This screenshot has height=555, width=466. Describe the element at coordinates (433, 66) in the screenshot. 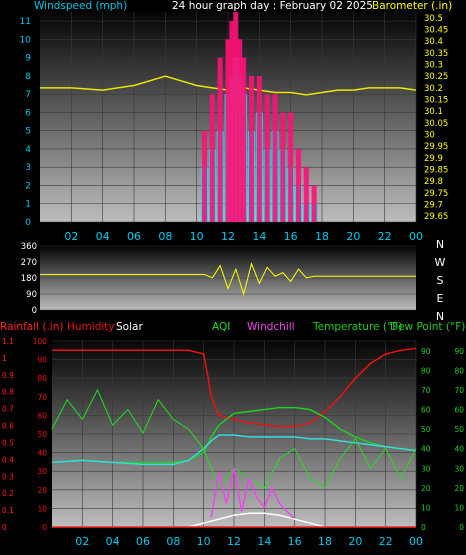

I see `barometer-tick-label: 30.3` at that location.